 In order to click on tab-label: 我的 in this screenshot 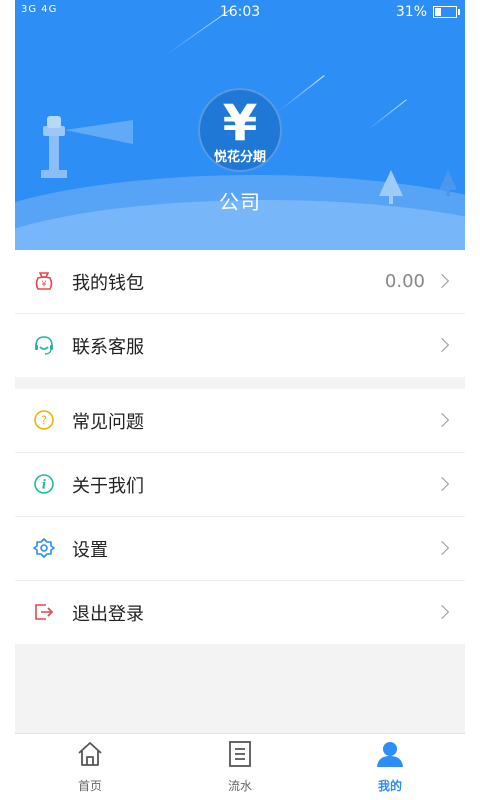, I will do `click(389, 786)`.